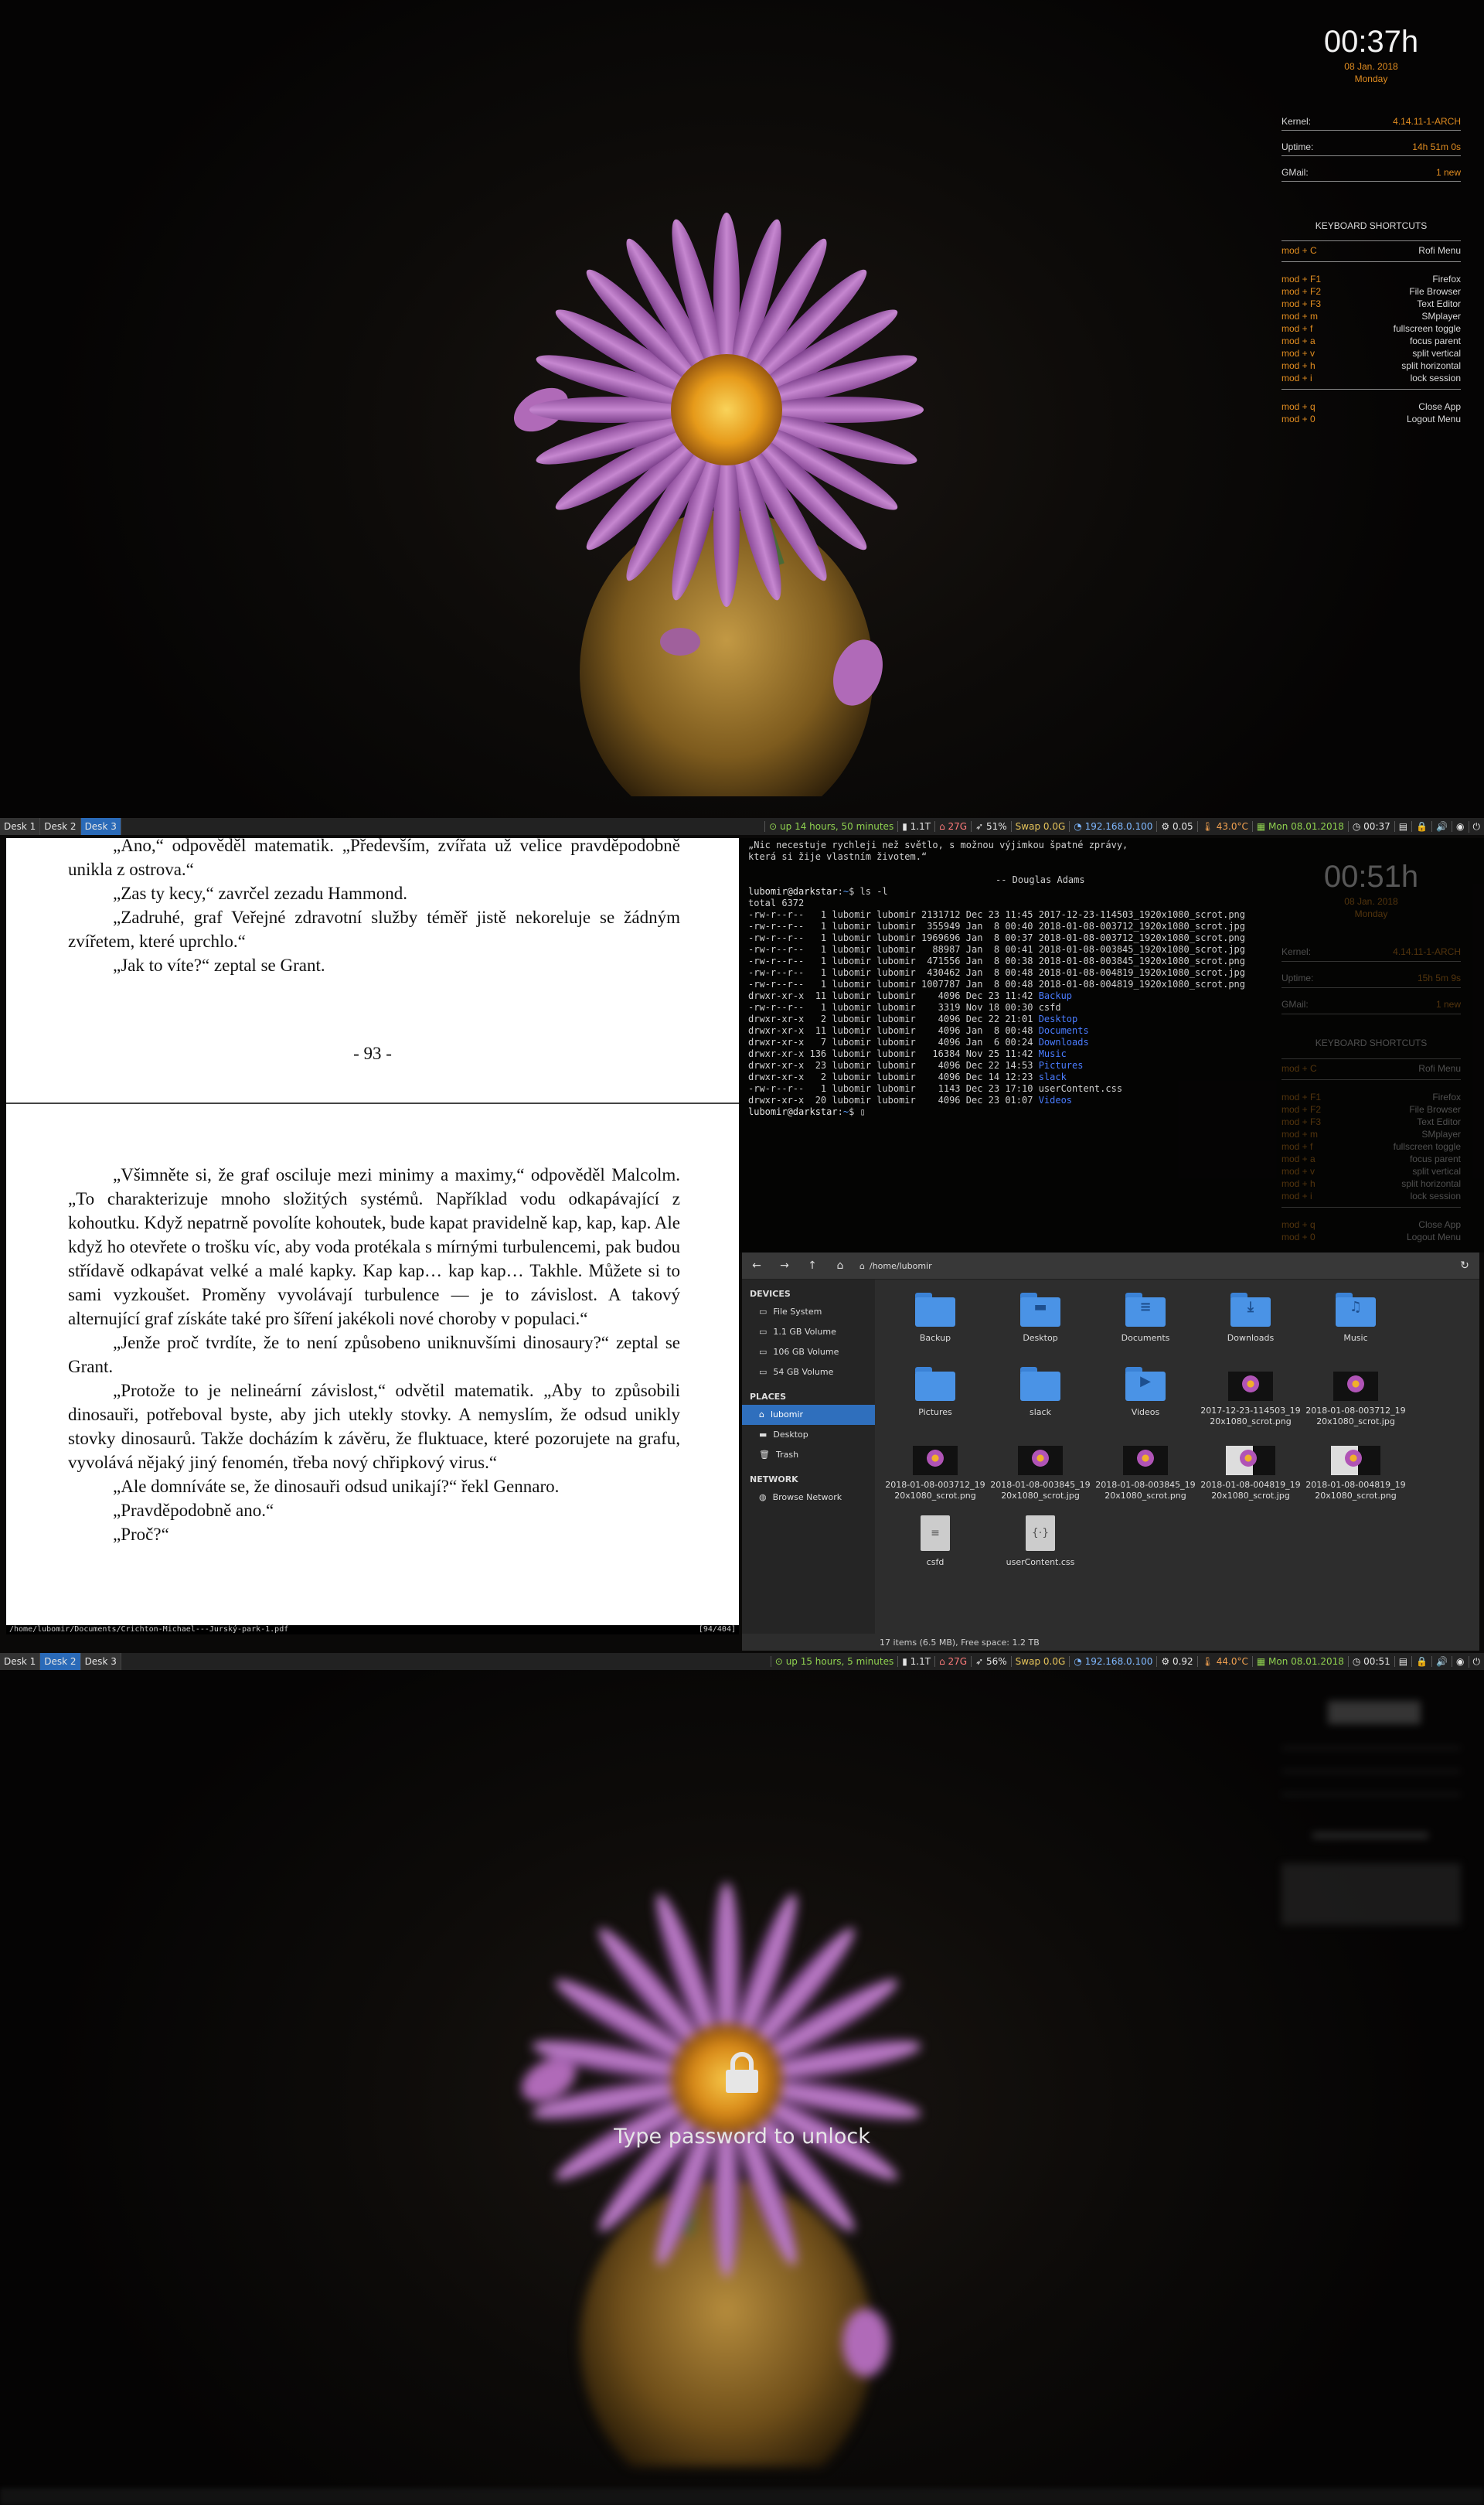  What do you see at coordinates (1145, 1478) in the screenshot?
I see `file-item: 2018-01-08-003845_1920x1080_scrot.png` at bounding box center [1145, 1478].